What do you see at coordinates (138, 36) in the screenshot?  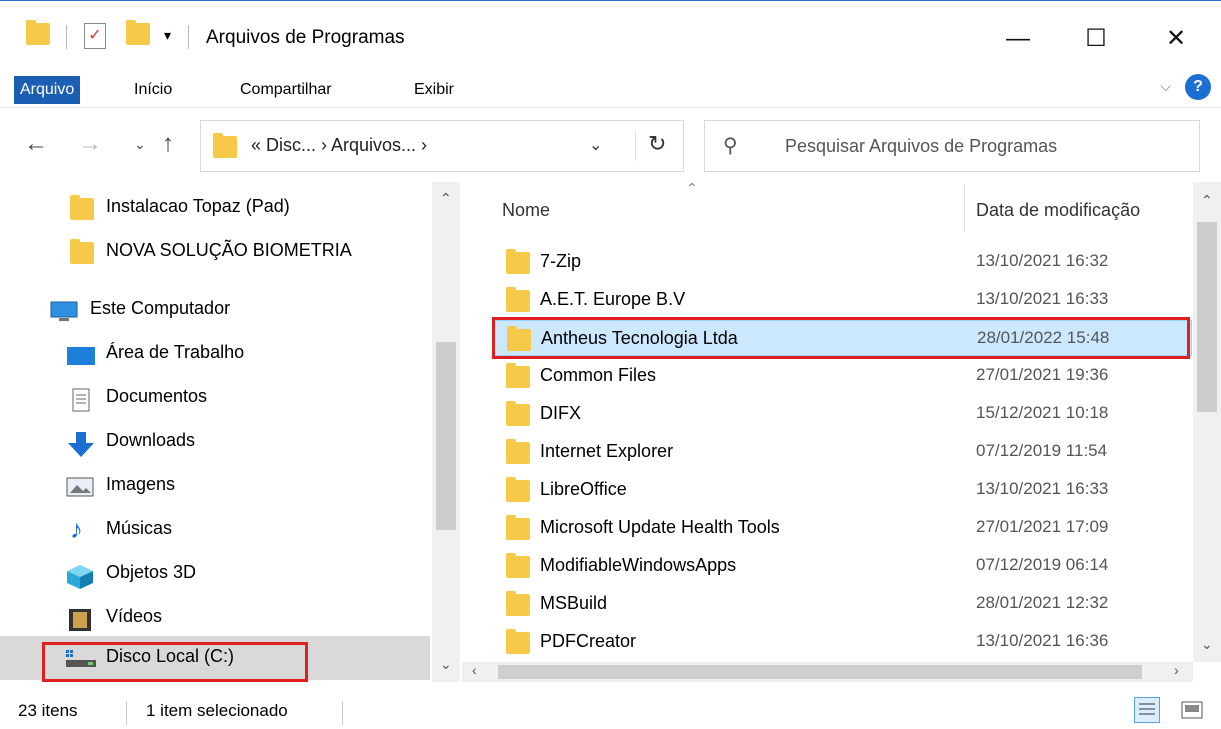 I see `new-folder-icon` at bounding box center [138, 36].